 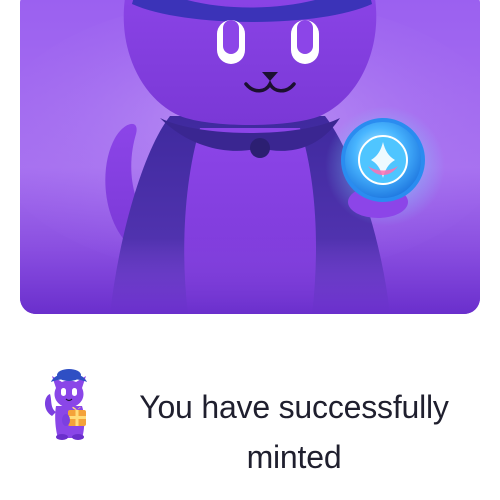 What do you see at coordinates (66, 404) in the screenshot?
I see `wizard-cat-gift-icon` at bounding box center [66, 404].